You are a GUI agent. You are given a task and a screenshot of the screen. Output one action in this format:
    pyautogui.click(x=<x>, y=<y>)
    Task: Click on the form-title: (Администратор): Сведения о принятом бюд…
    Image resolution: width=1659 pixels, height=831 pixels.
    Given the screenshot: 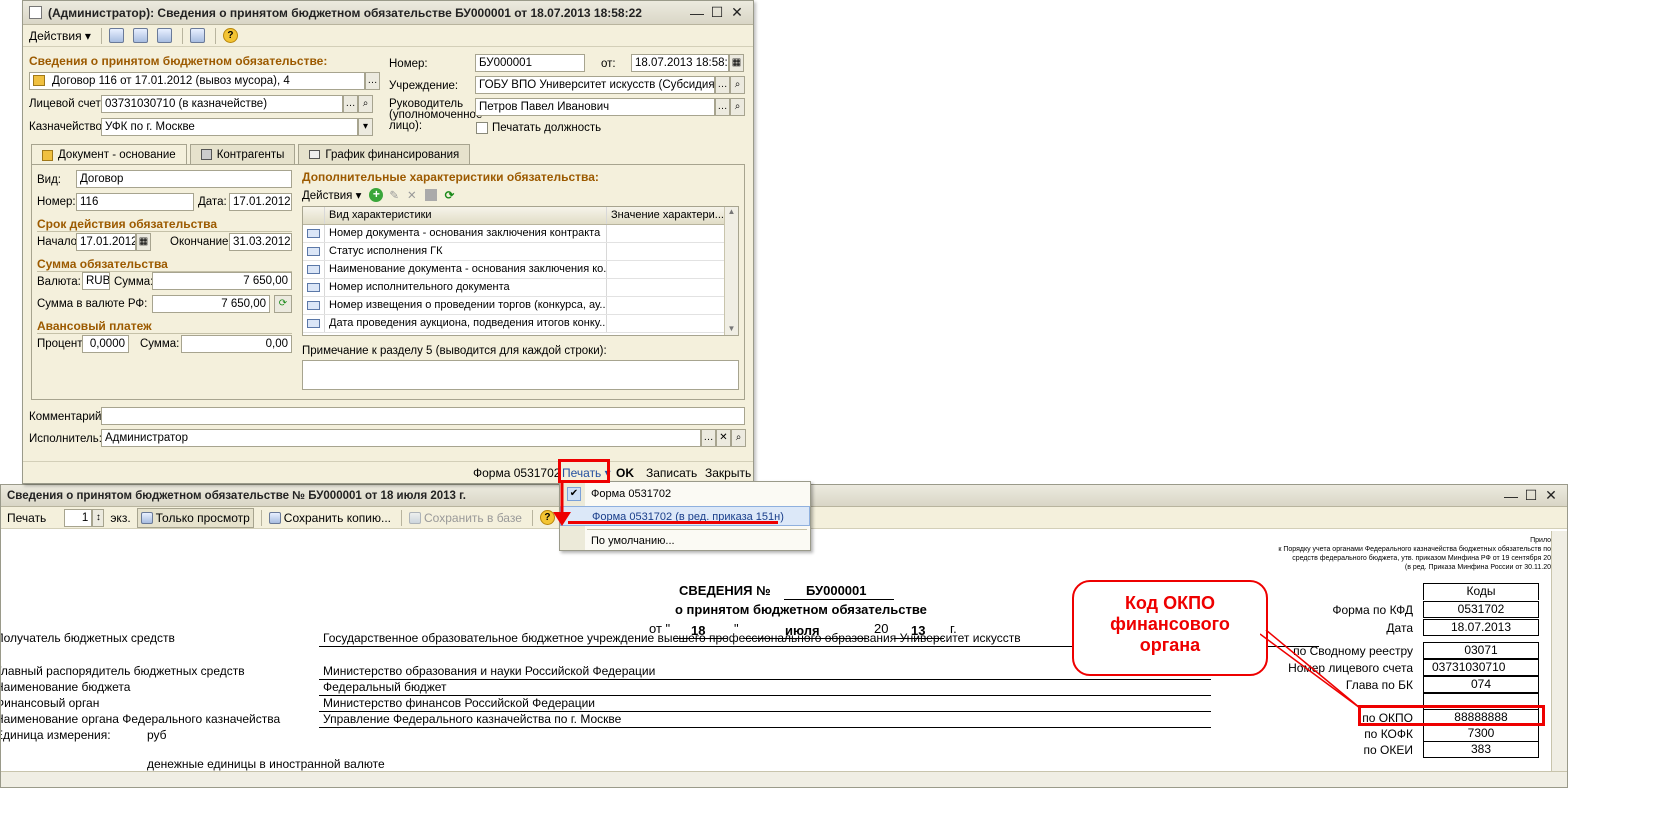 What is the action you would take?
    pyautogui.click(x=345, y=12)
    